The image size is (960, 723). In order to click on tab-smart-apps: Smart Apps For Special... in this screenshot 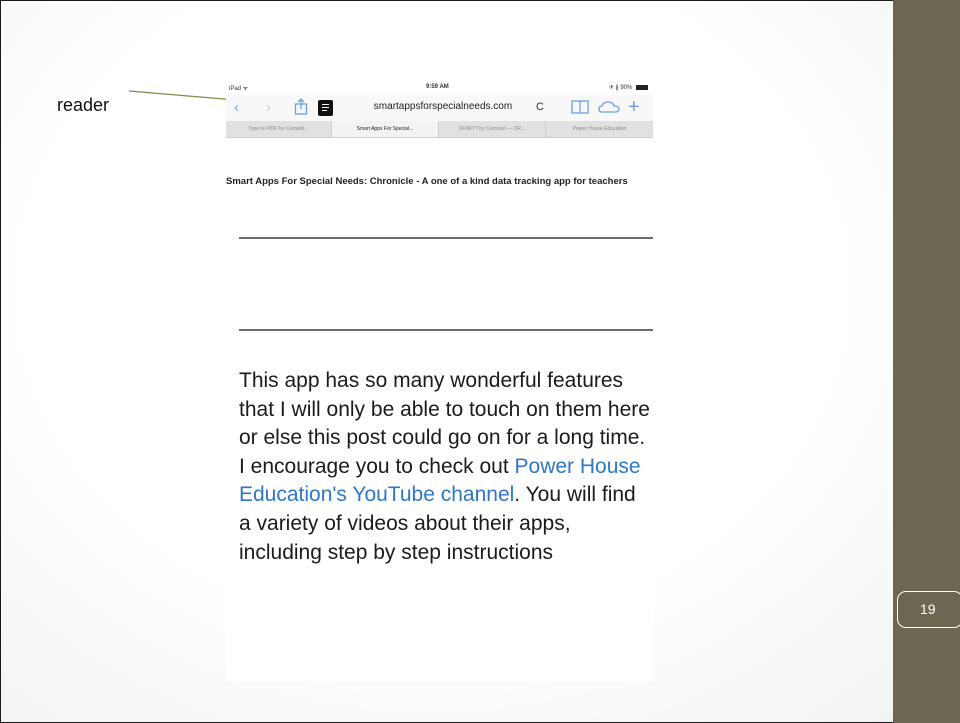, I will do `click(385, 129)`.